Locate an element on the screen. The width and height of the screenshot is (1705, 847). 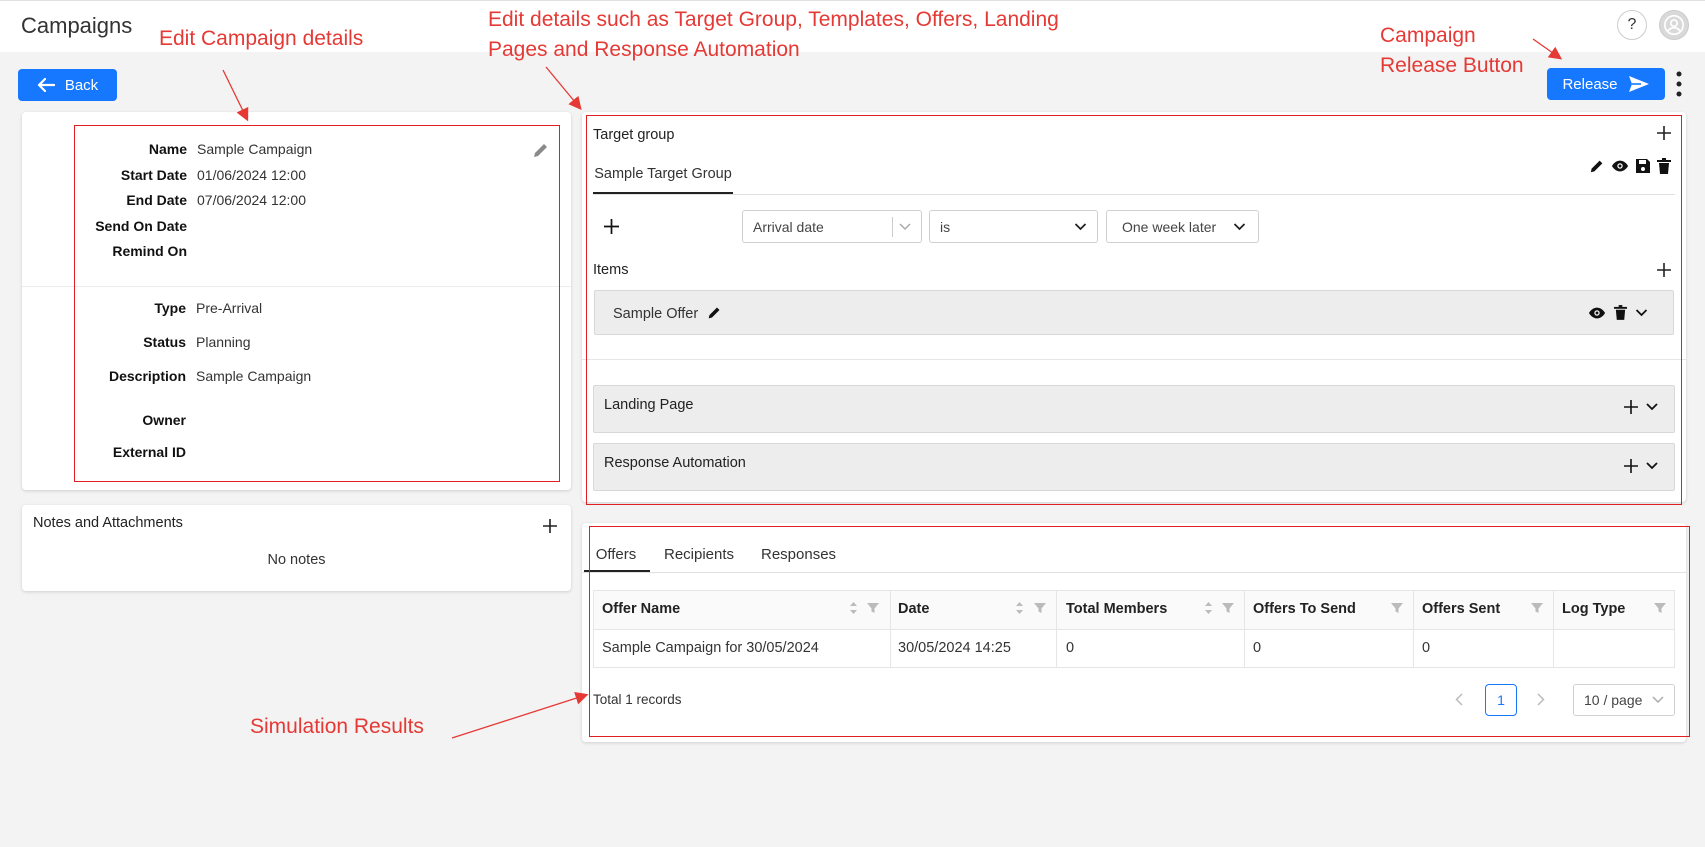
arrow-to-release is located at coordinates (1547, 49).